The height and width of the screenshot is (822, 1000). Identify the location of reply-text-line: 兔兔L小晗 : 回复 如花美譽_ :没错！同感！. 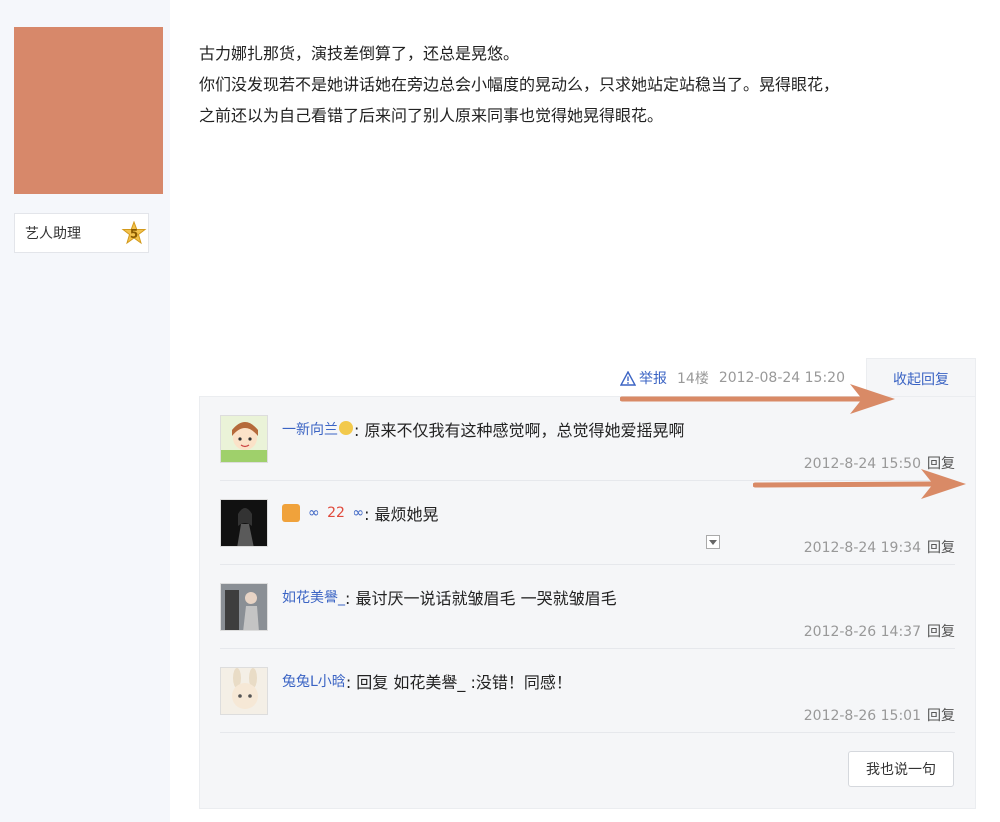
(427, 681).